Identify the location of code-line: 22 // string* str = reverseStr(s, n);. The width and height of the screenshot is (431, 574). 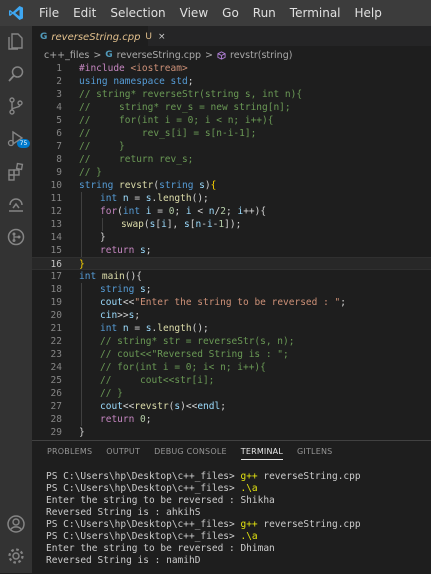
(231, 341).